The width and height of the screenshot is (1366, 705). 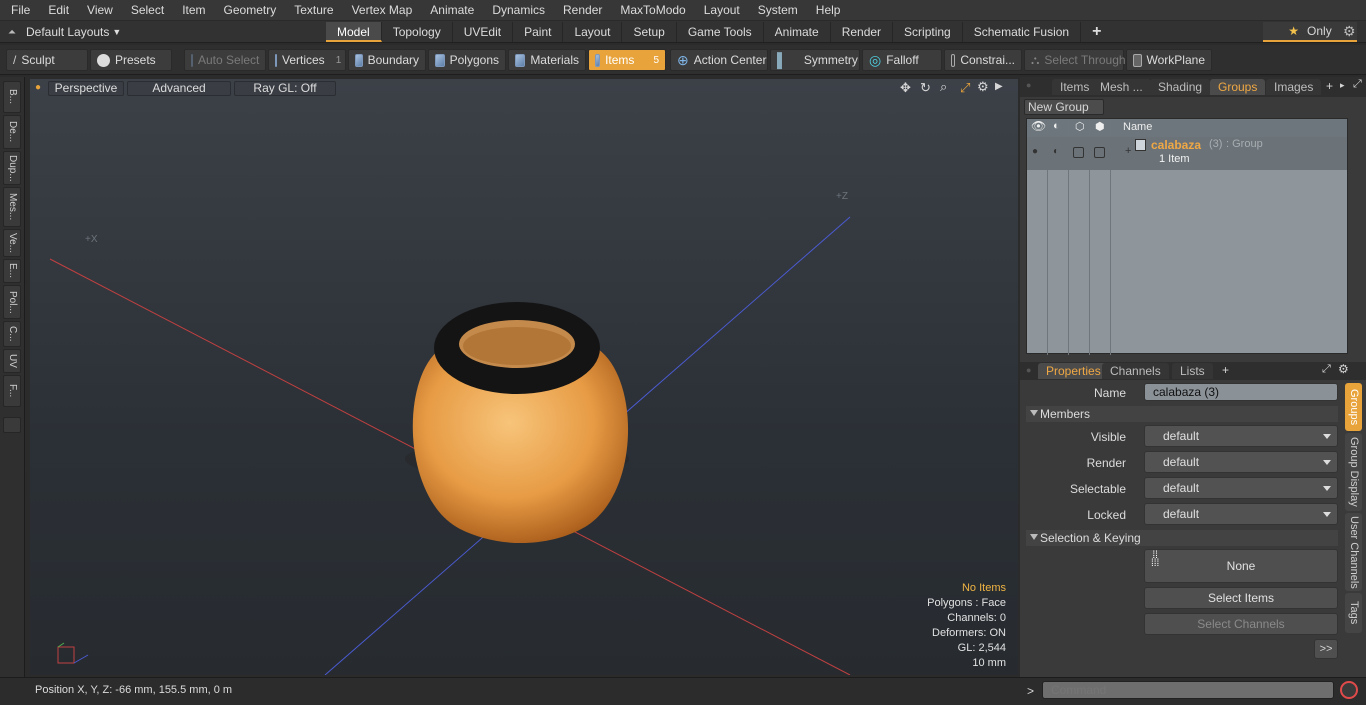 I want to click on add-tab-icon: +, so click(x=1096, y=32).